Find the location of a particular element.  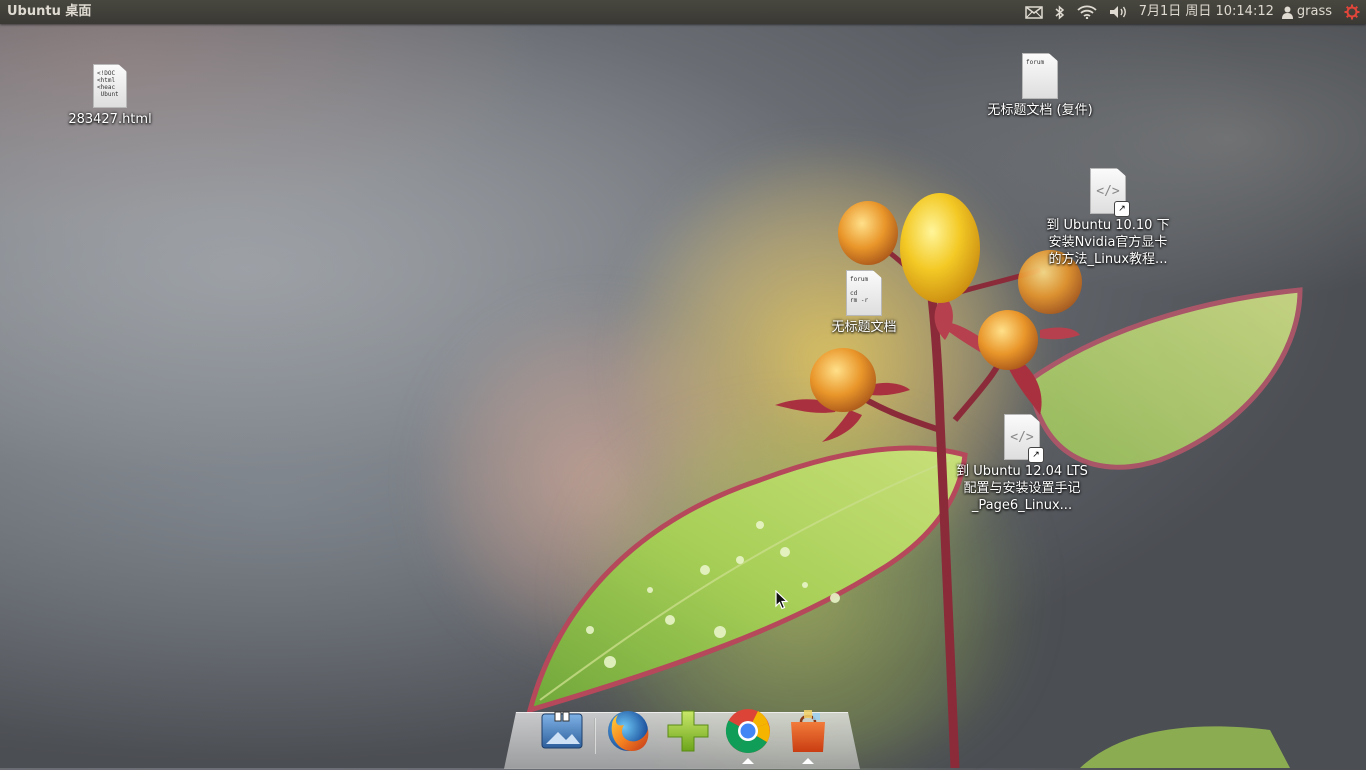

dock is located at coordinates (682, 737).